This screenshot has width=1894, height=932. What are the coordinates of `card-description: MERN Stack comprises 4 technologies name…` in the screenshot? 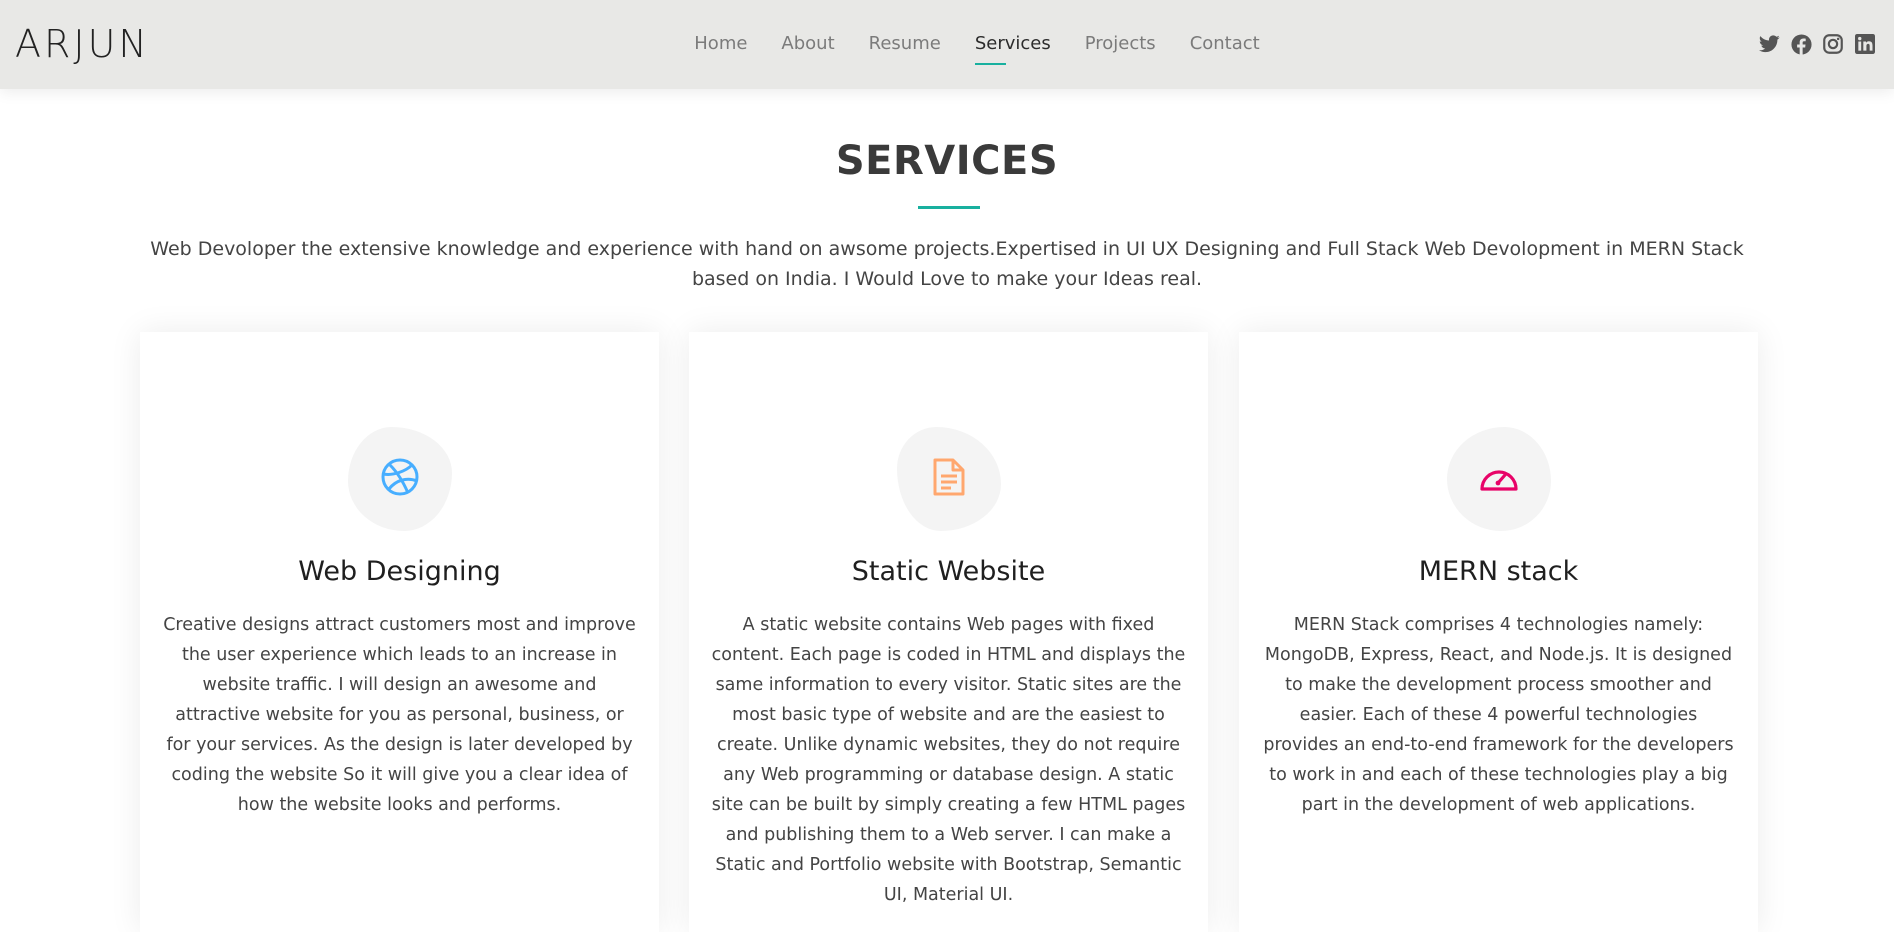 It's located at (1498, 715).